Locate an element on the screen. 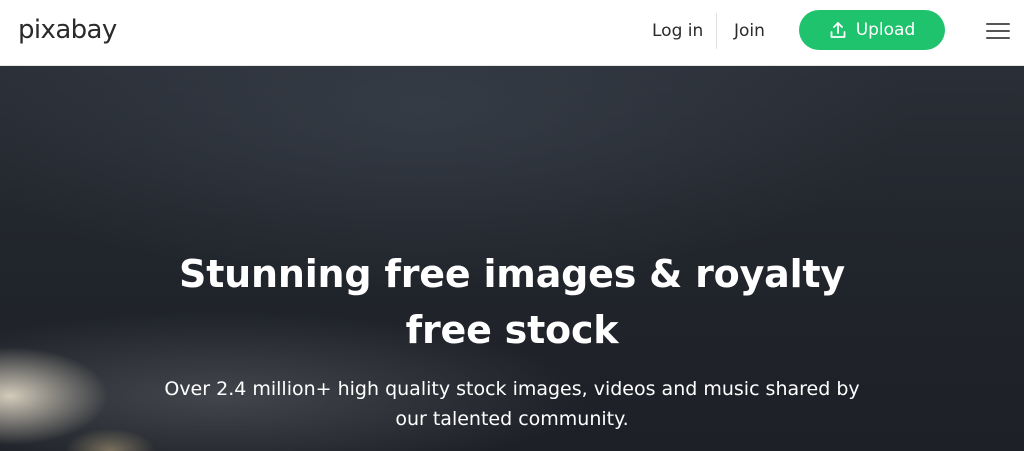 Image resolution: width=1024 pixels, height=451 pixels. login-link: Log in is located at coordinates (677, 31).